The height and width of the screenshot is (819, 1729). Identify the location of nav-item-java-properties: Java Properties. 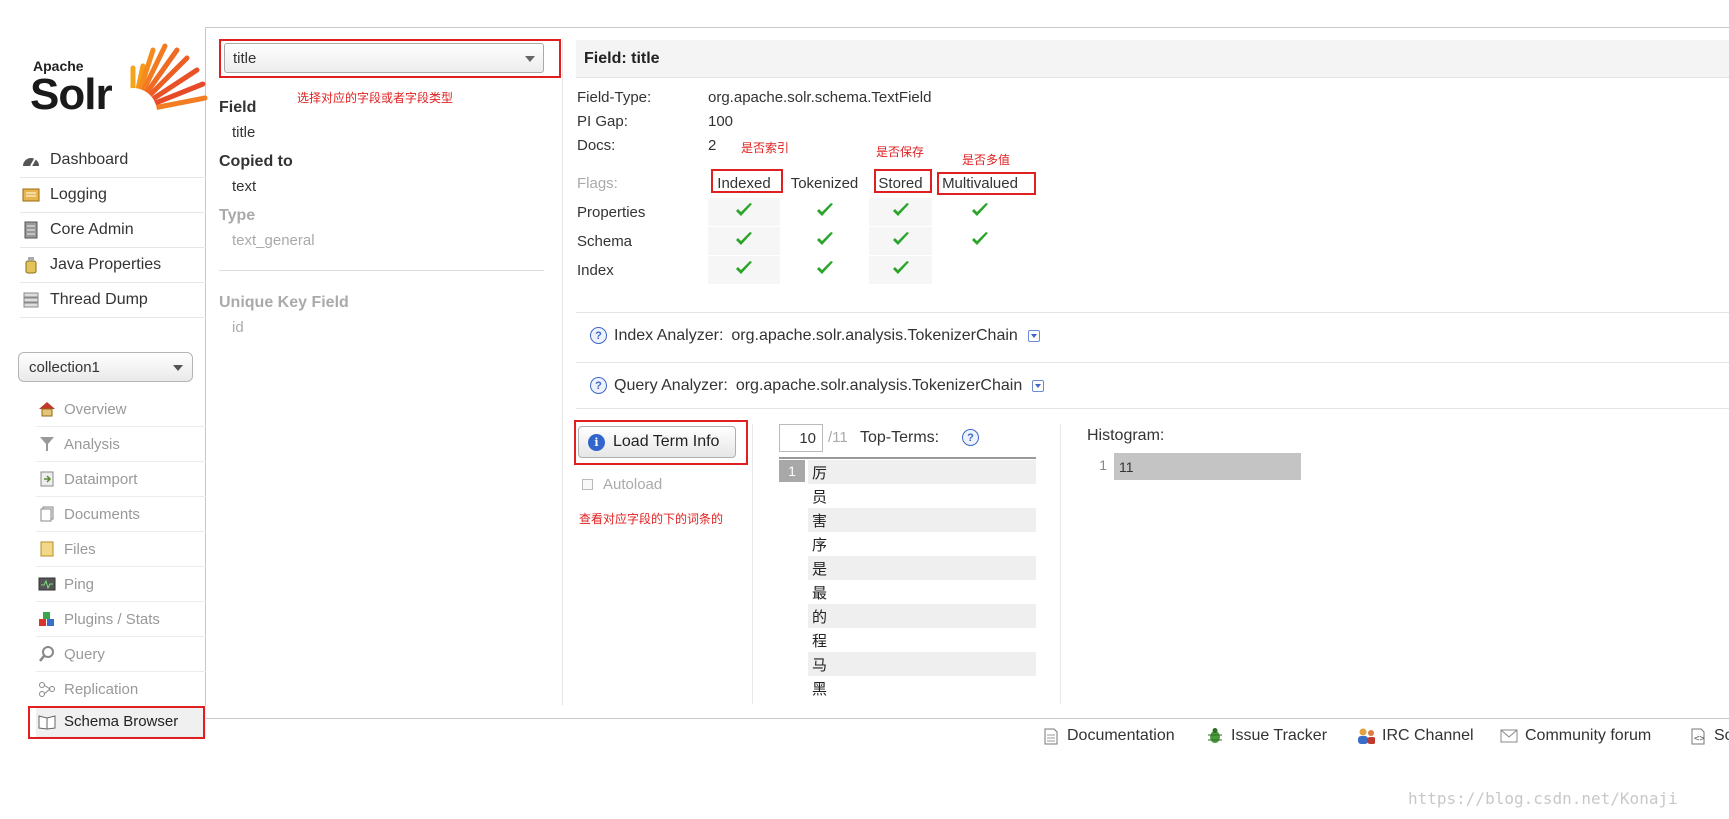
(113, 265).